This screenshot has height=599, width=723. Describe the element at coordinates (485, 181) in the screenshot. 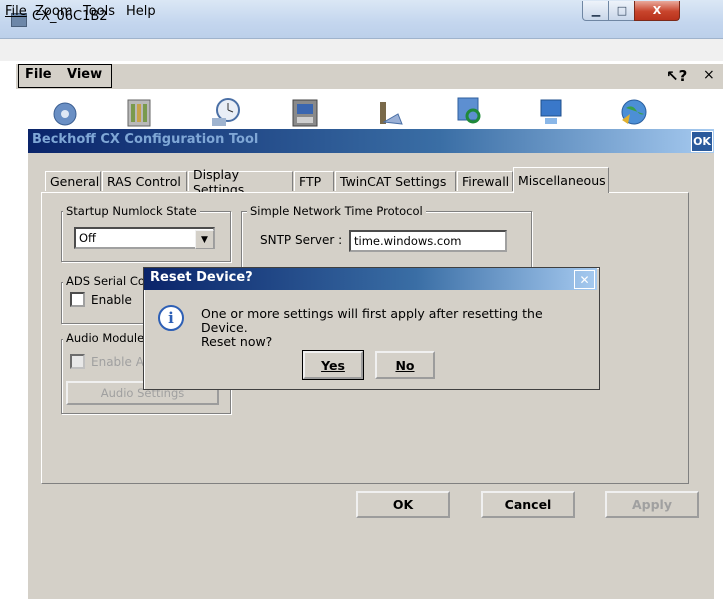

I see `tab-firewall: Firewall` at that location.